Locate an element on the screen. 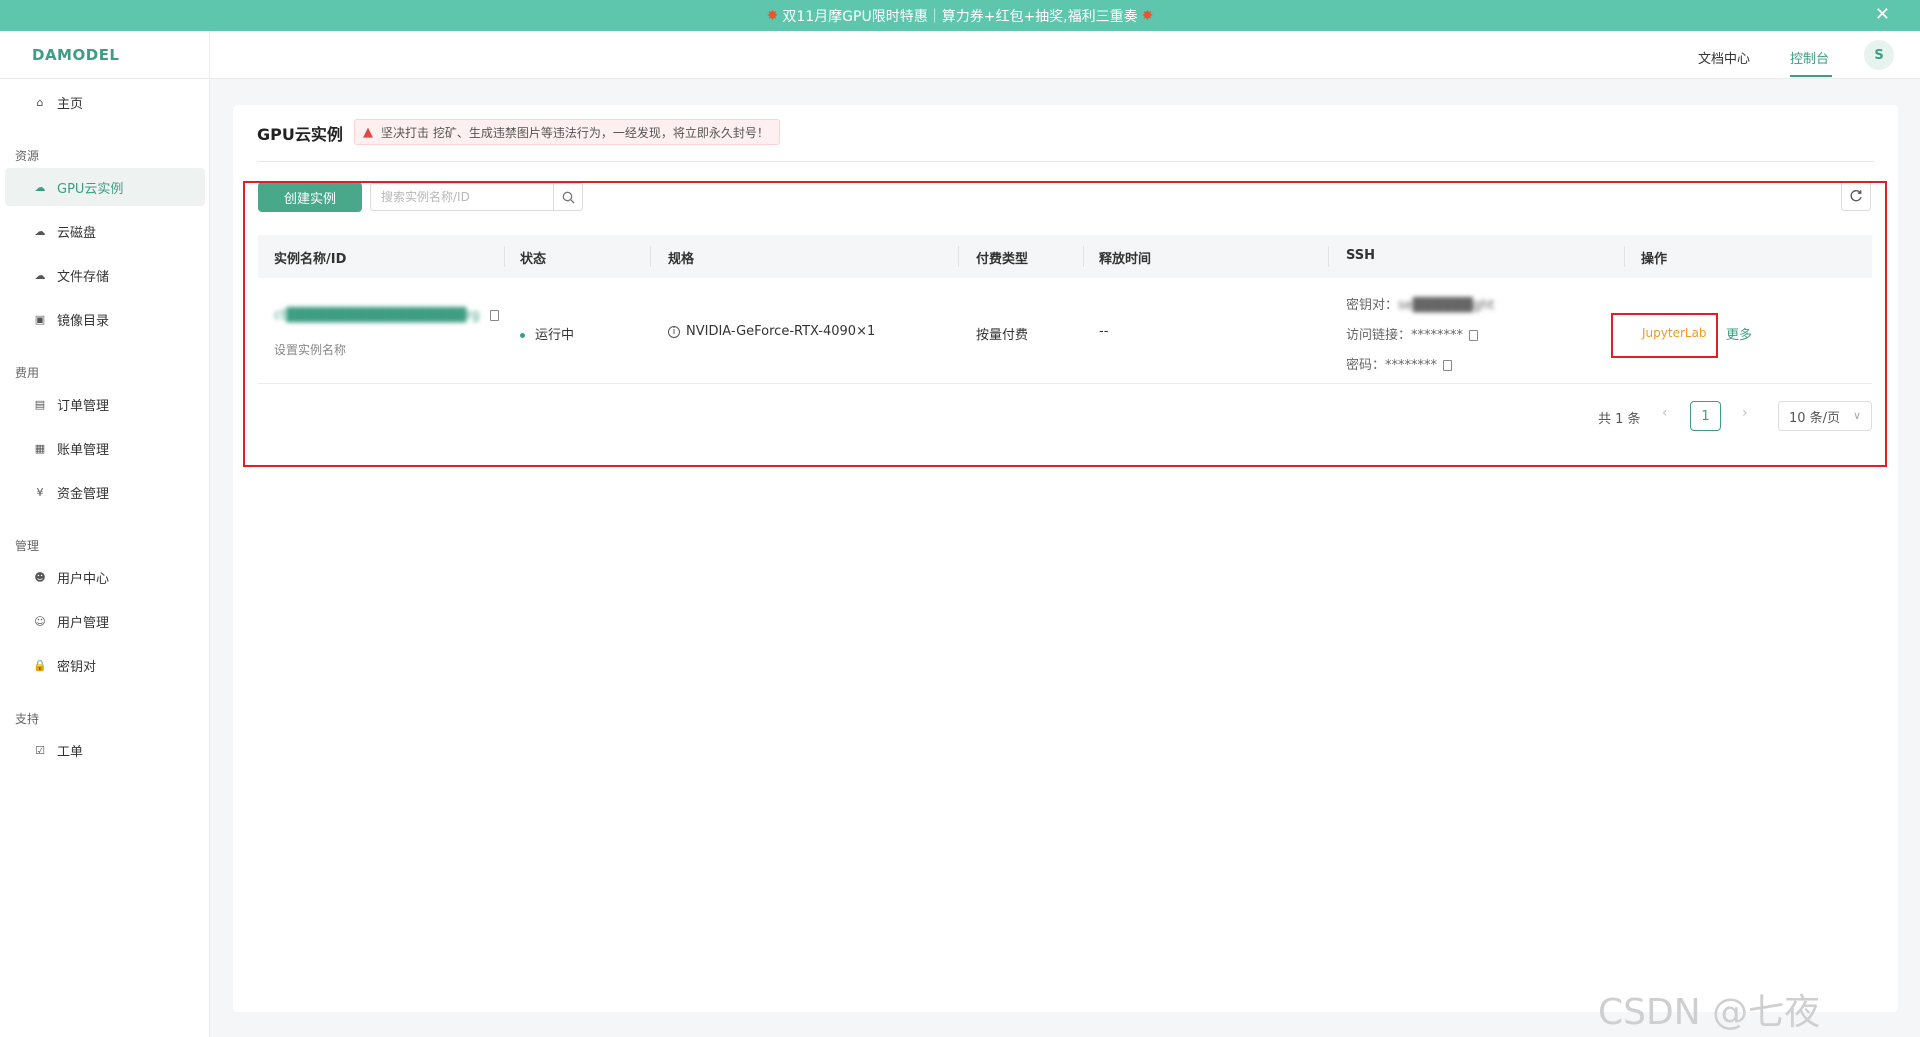 This screenshot has width=1920, height=1037. warning-banner: ▲ 坚决打击 挖矿、生成违禁图片等违法行为，一经发现，将立即永久封号！ is located at coordinates (567, 132).